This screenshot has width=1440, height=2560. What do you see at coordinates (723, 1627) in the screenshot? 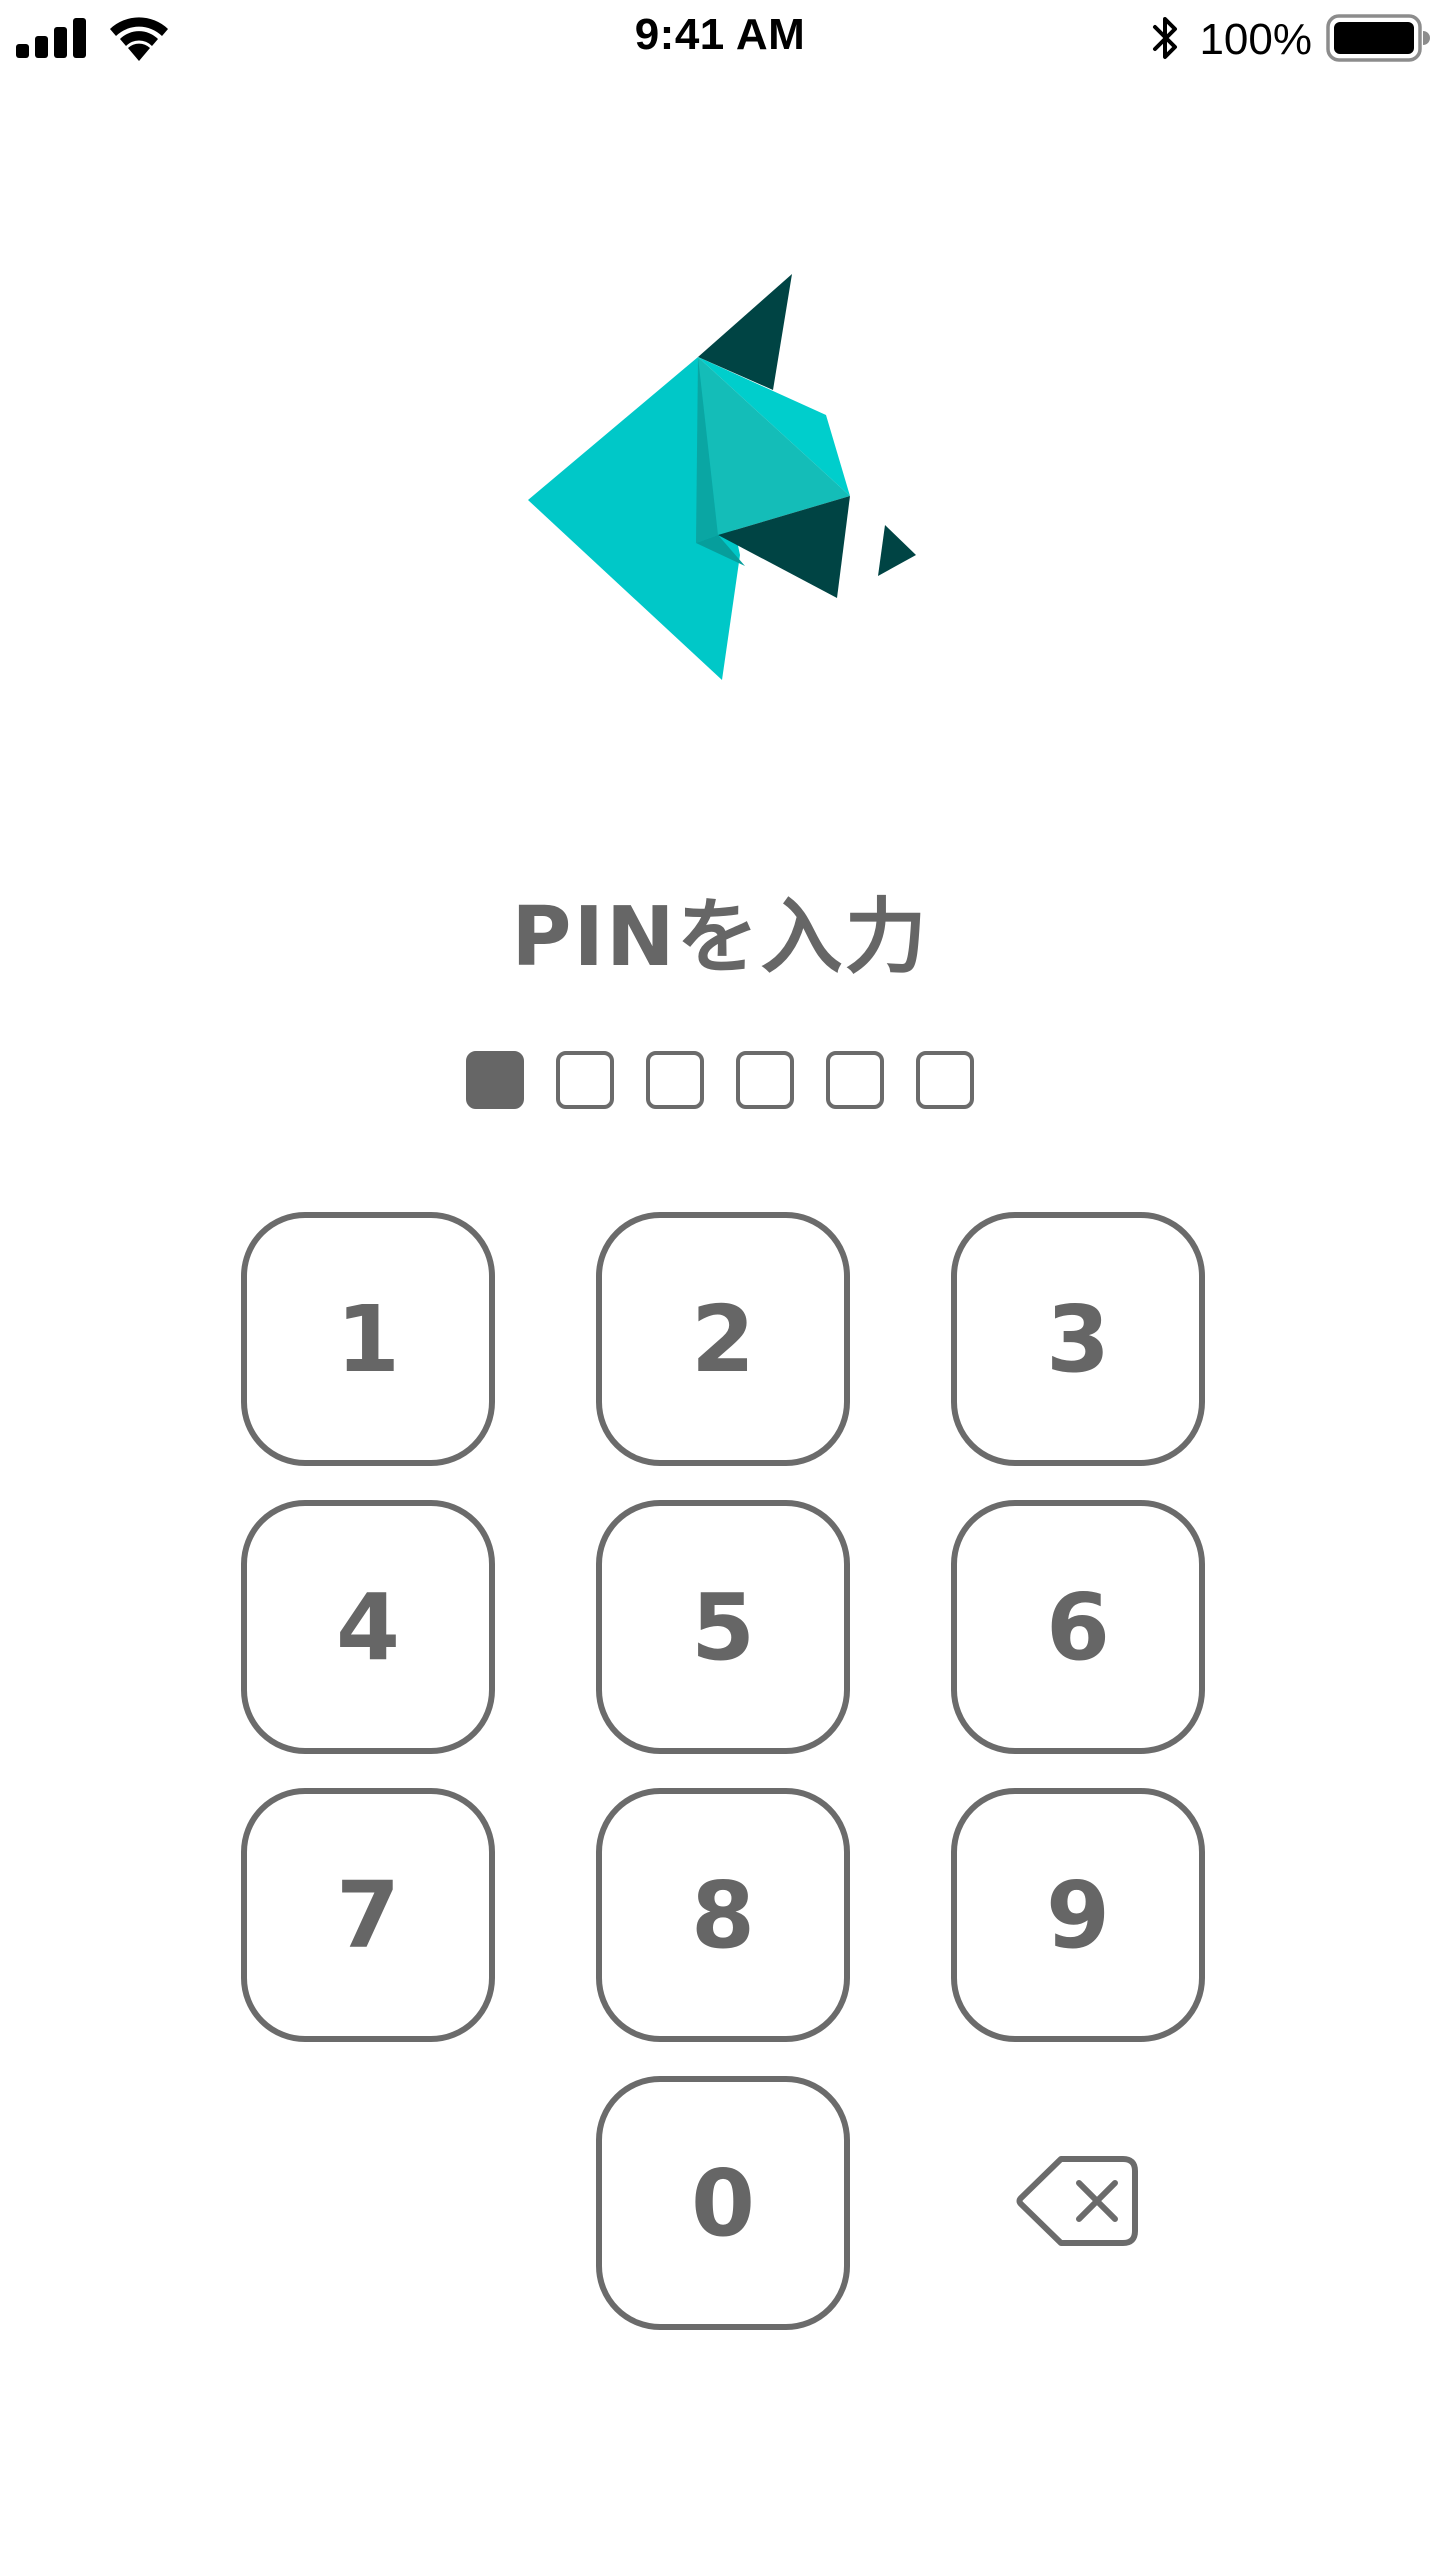
I see `key-5: 5` at bounding box center [723, 1627].